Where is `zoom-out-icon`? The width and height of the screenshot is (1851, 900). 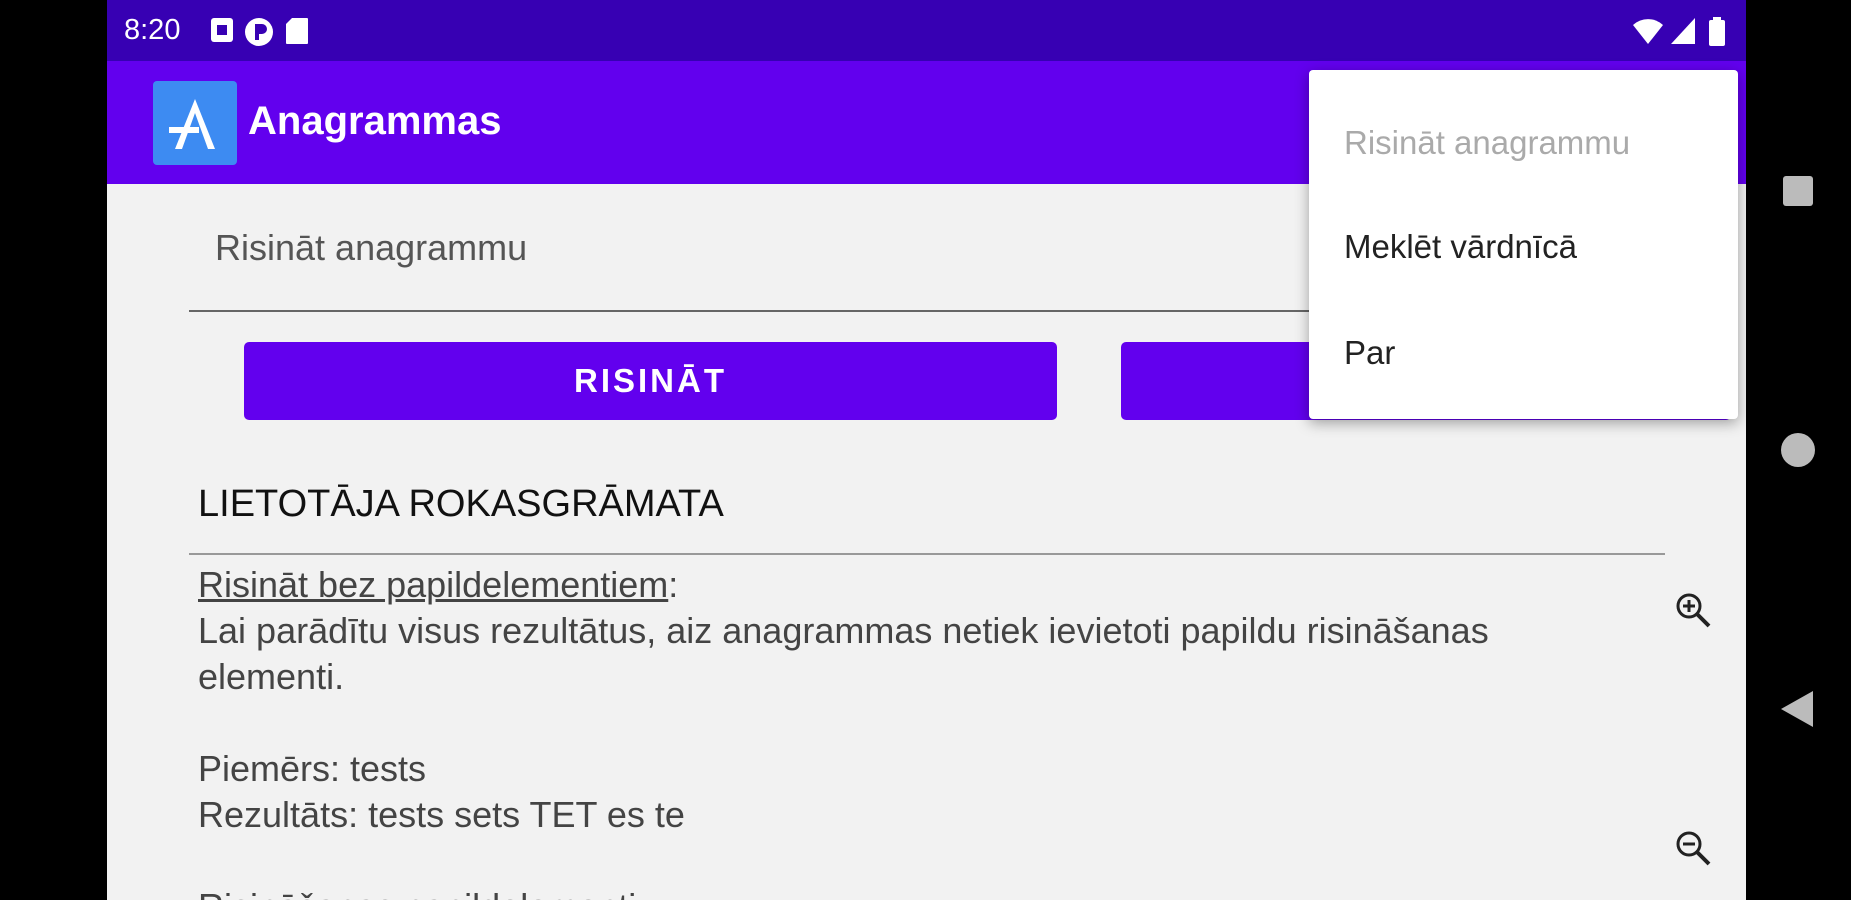 zoom-out-icon is located at coordinates (1693, 848).